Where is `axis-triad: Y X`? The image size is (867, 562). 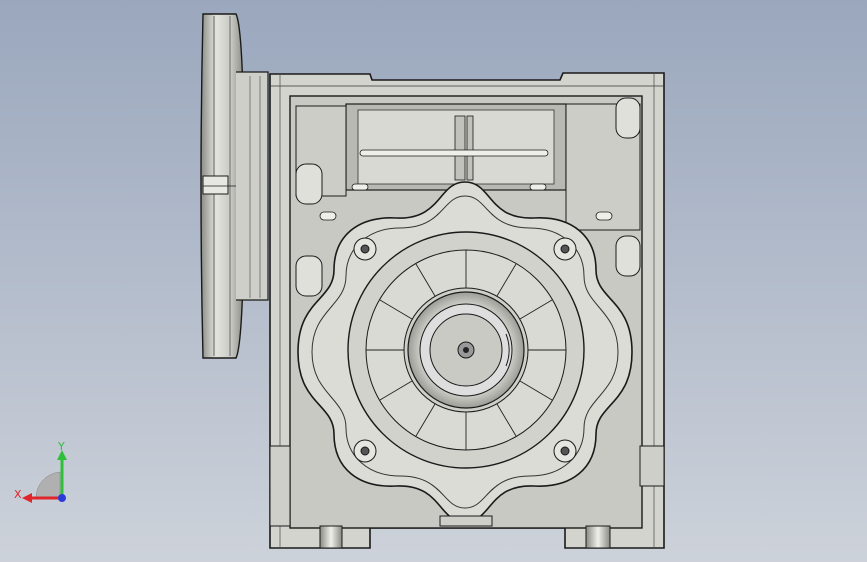 axis-triad: Y X is located at coordinates (40, 471).